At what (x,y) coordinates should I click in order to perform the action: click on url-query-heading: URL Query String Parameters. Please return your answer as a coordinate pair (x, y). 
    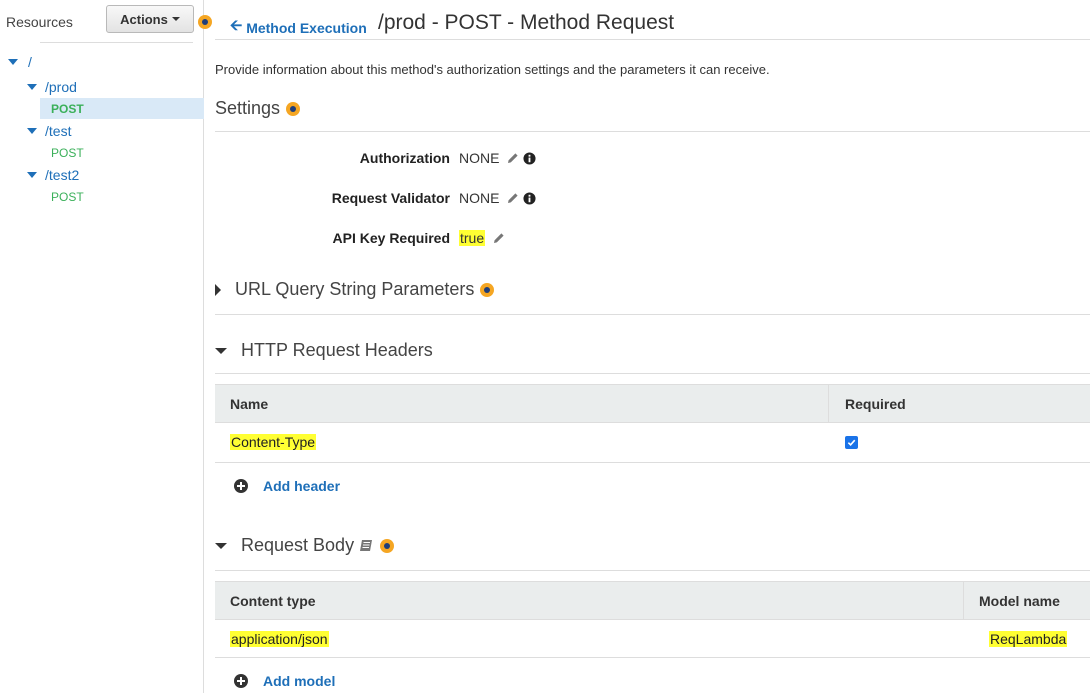
    Looking at the image, I should click on (355, 289).